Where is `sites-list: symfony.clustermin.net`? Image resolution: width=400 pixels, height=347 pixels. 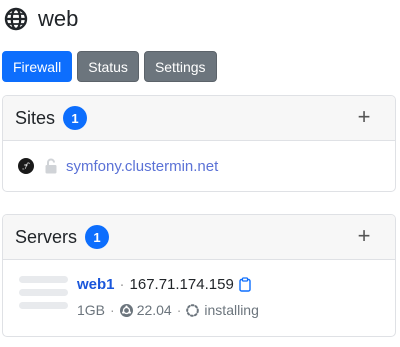
sites-list: symfony.clustermin.net is located at coordinates (199, 166).